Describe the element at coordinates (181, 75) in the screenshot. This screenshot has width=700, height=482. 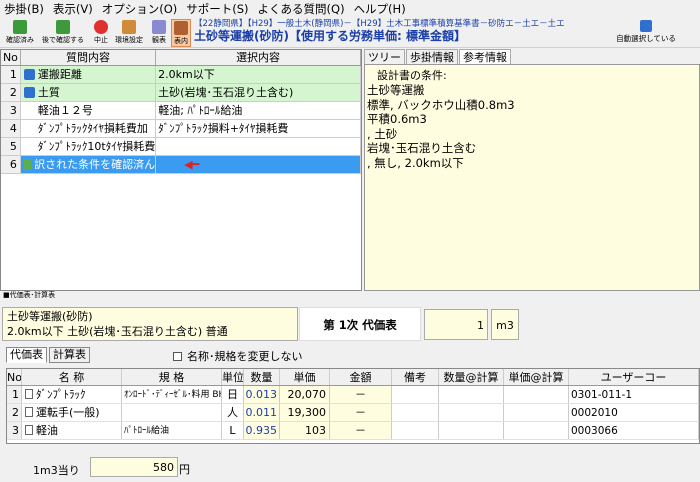
I see `question-row: 1 運搬距離 2.0km以下` at that location.